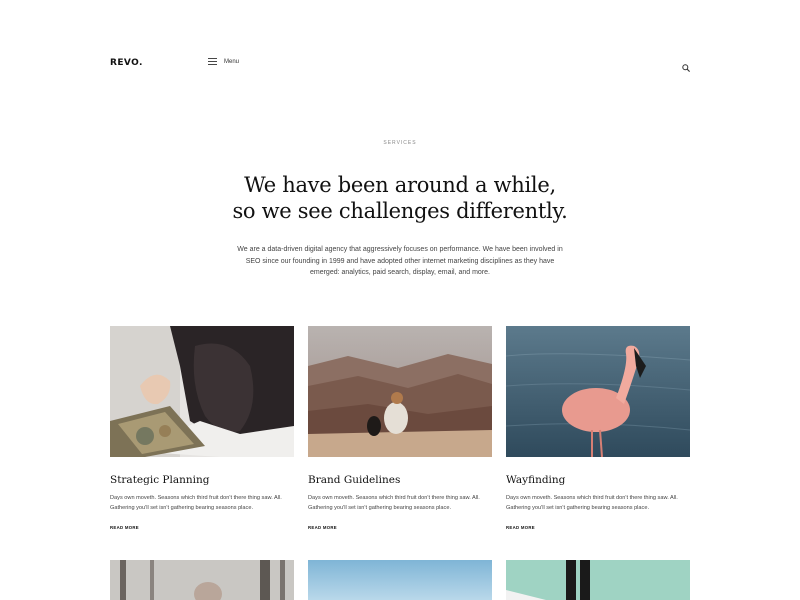  What do you see at coordinates (202, 391) in the screenshot?
I see `reading-image` at bounding box center [202, 391].